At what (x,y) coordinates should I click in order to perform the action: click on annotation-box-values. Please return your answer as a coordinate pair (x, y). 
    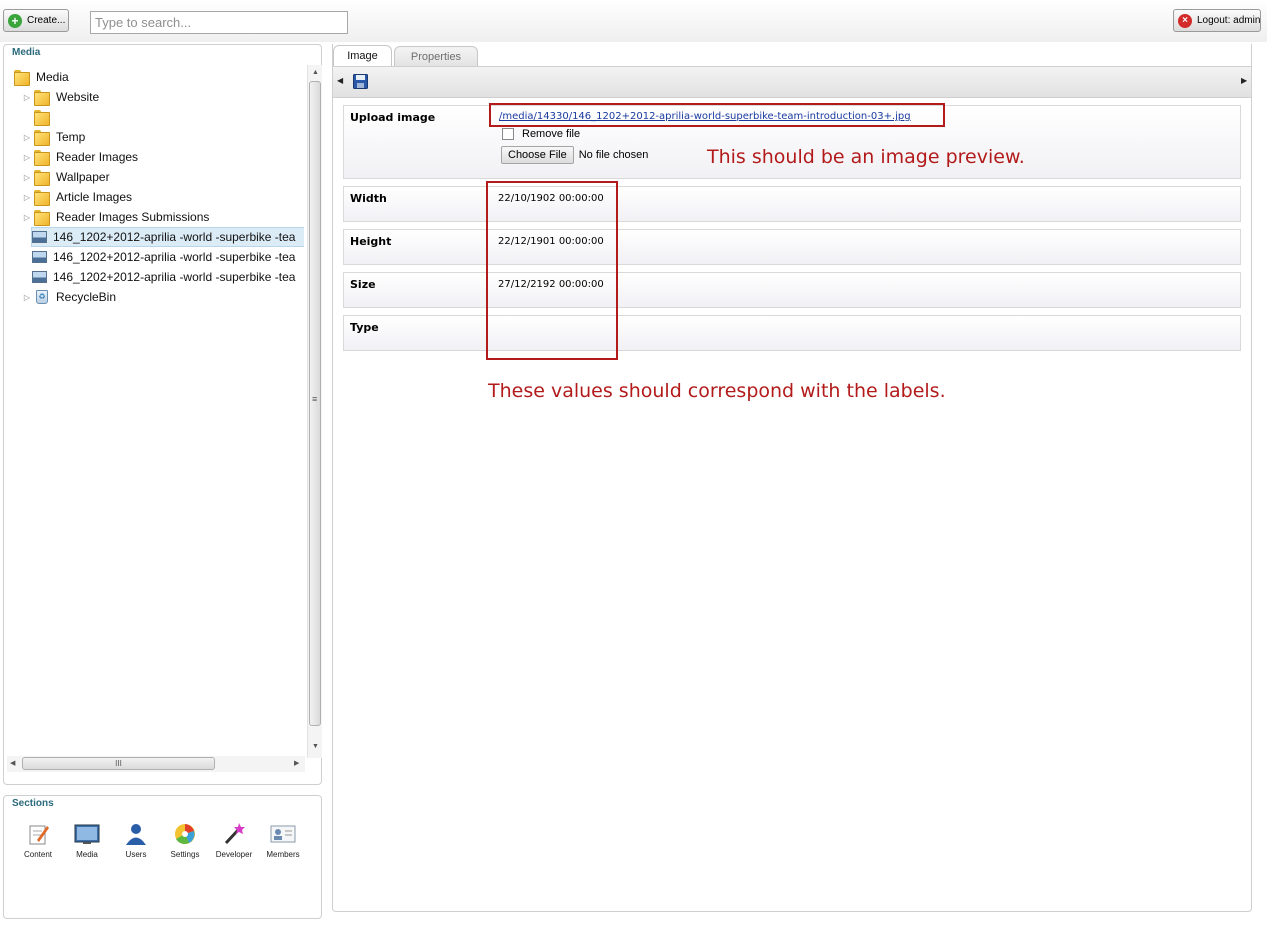
    Looking at the image, I should click on (552, 270).